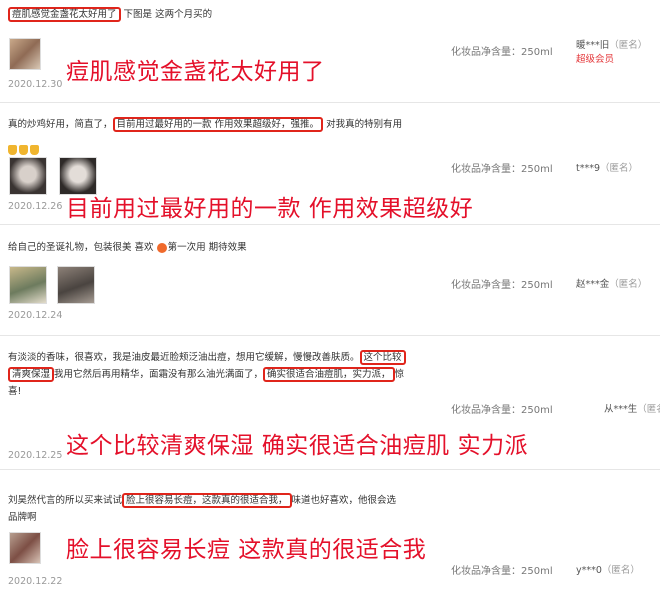  What do you see at coordinates (35, 84) in the screenshot?
I see `review-date: 2020.12.30` at bounding box center [35, 84].